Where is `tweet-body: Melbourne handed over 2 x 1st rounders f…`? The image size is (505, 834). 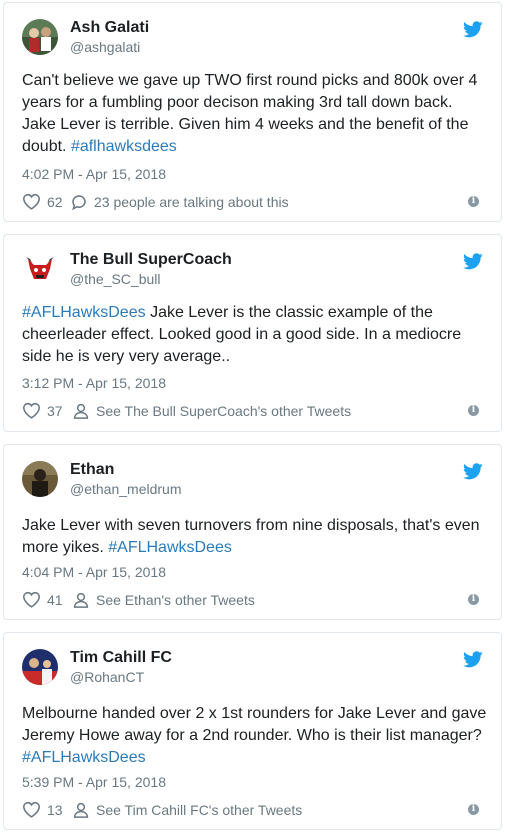
tweet-body: Melbourne handed over 2 x 1st rounders f… is located at coordinates (254, 724).